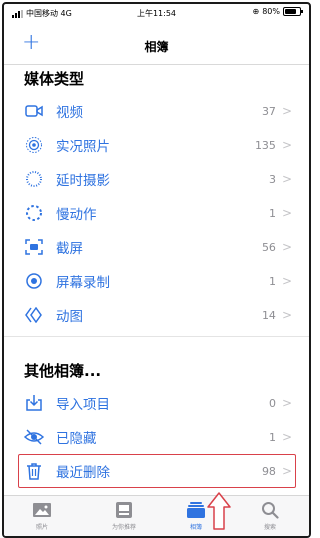 This screenshot has width=320, height=538. What do you see at coordinates (76, 215) in the screenshot?
I see `list-item-label: 慢动作` at bounding box center [76, 215].